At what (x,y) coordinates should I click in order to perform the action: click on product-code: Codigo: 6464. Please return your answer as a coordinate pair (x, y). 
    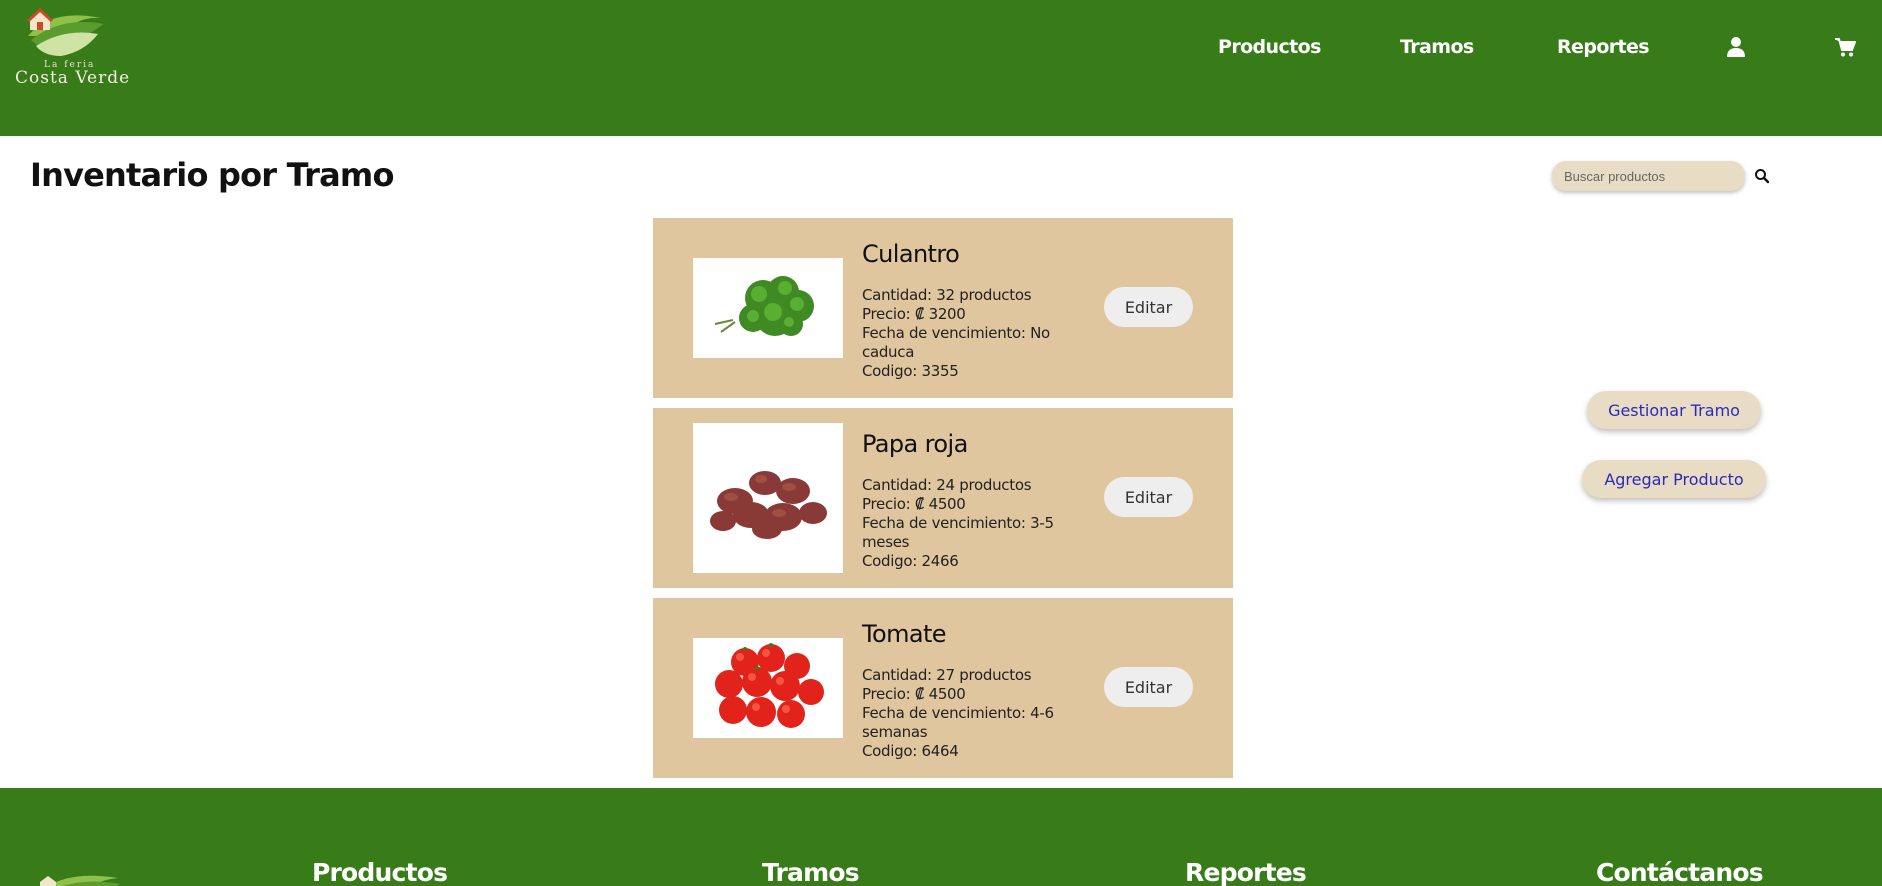
    Looking at the image, I should click on (910, 751).